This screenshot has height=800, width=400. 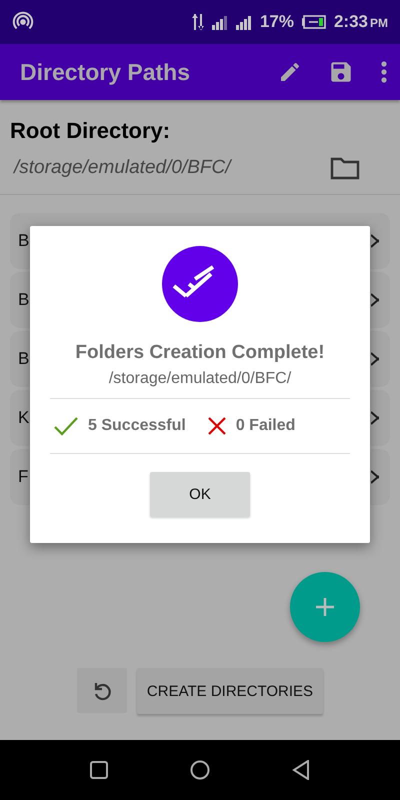 I want to click on pencil-icon, so click(x=290, y=72).